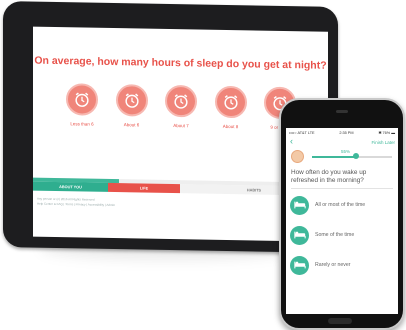 This screenshot has height=330, width=406. I want to click on phone-speaker, so click(342, 111).